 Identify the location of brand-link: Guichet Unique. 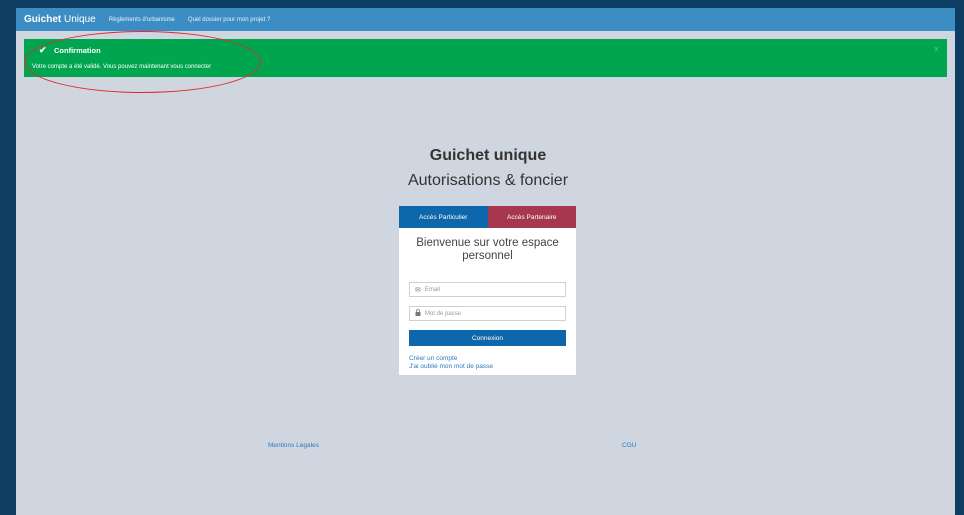
(60, 19).